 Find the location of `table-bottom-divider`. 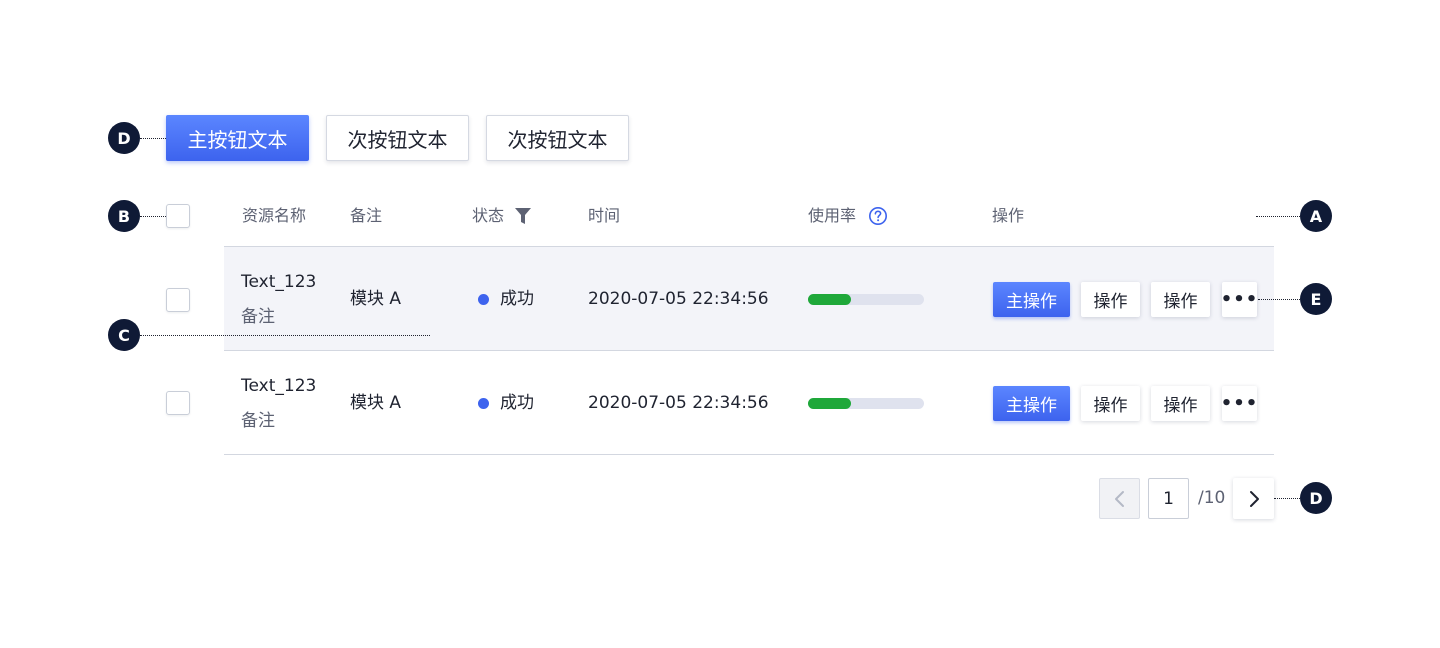

table-bottom-divider is located at coordinates (749, 454).